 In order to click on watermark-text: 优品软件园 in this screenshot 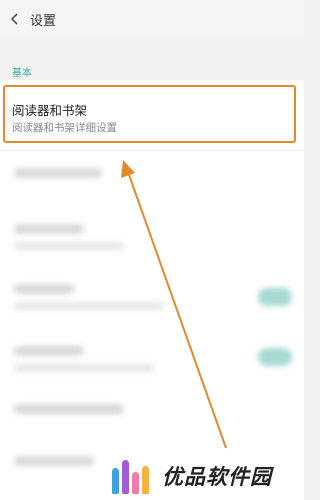, I will do `click(217, 477)`.